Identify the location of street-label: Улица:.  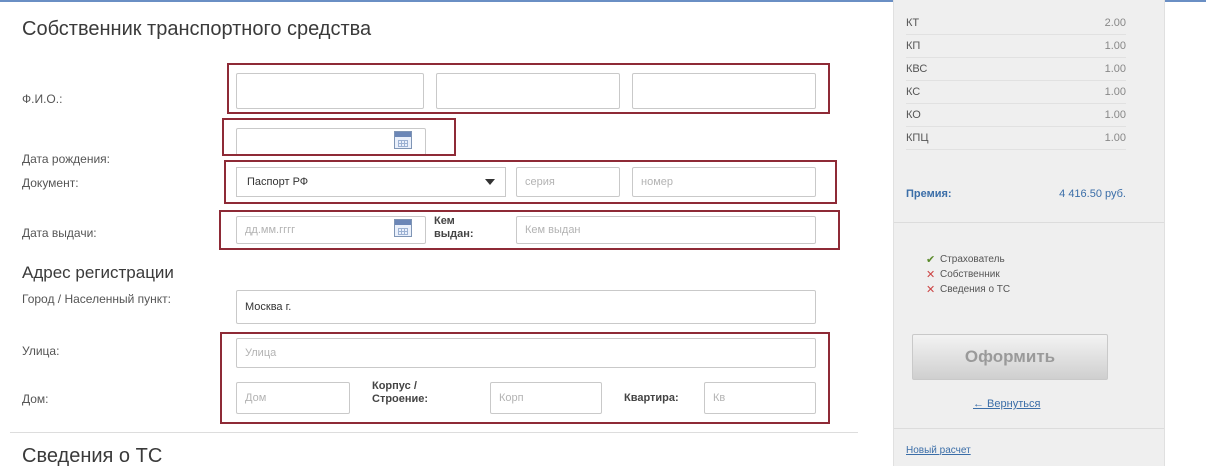
(41, 351).